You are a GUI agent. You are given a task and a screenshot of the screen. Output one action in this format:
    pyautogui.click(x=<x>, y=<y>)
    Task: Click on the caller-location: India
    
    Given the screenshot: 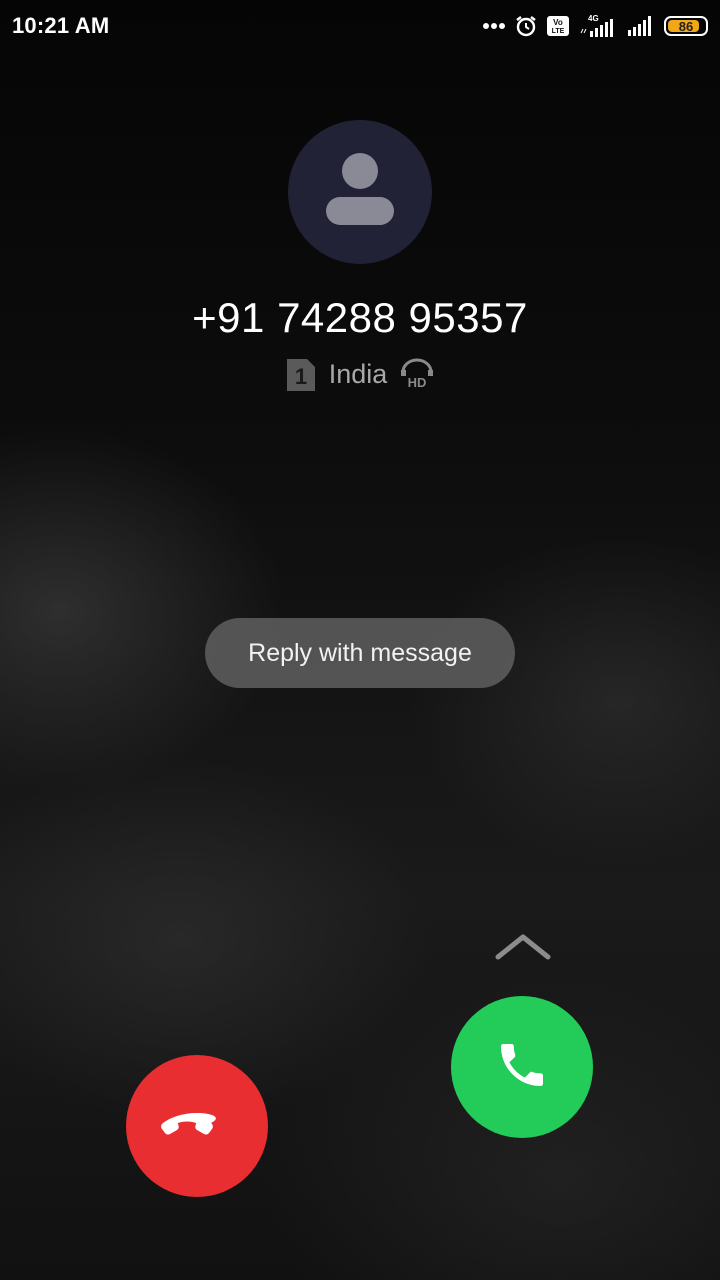 What is the action you would take?
    pyautogui.click(x=358, y=374)
    